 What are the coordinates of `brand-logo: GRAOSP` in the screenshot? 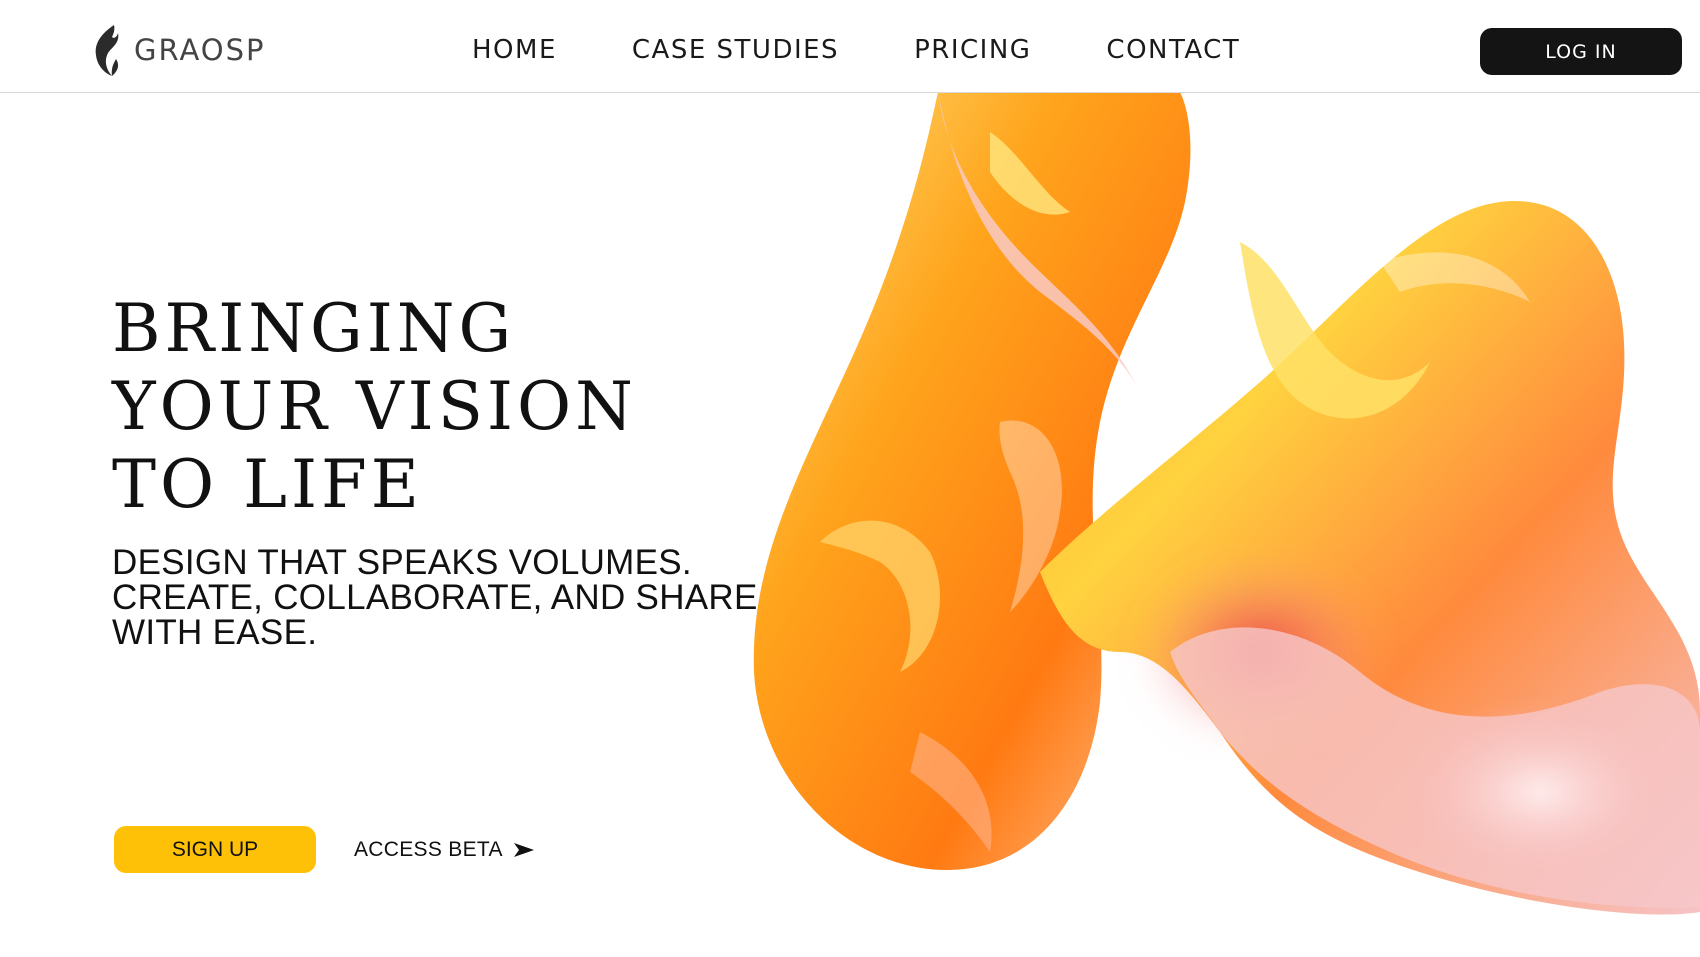 It's located at (179, 50).